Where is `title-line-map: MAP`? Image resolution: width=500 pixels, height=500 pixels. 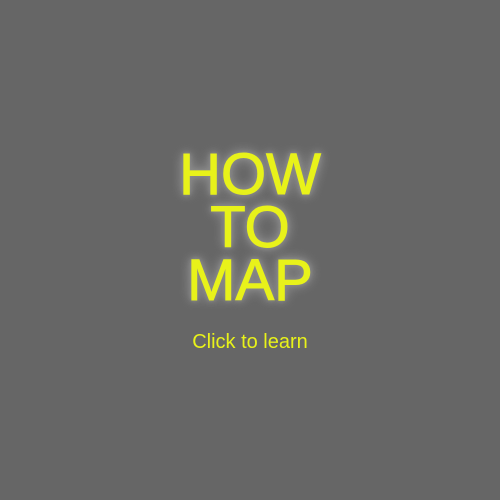
title-line-map: MAP is located at coordinates (250, 280).